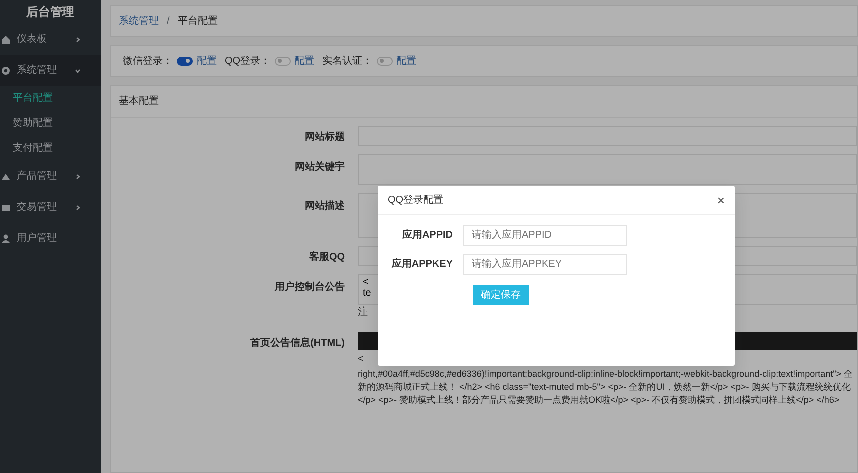 The image size is (858, 473). What do you see at coordinates (6, 39) in the screenshot?
I see `home-icon` at bounding box center [6, 39].